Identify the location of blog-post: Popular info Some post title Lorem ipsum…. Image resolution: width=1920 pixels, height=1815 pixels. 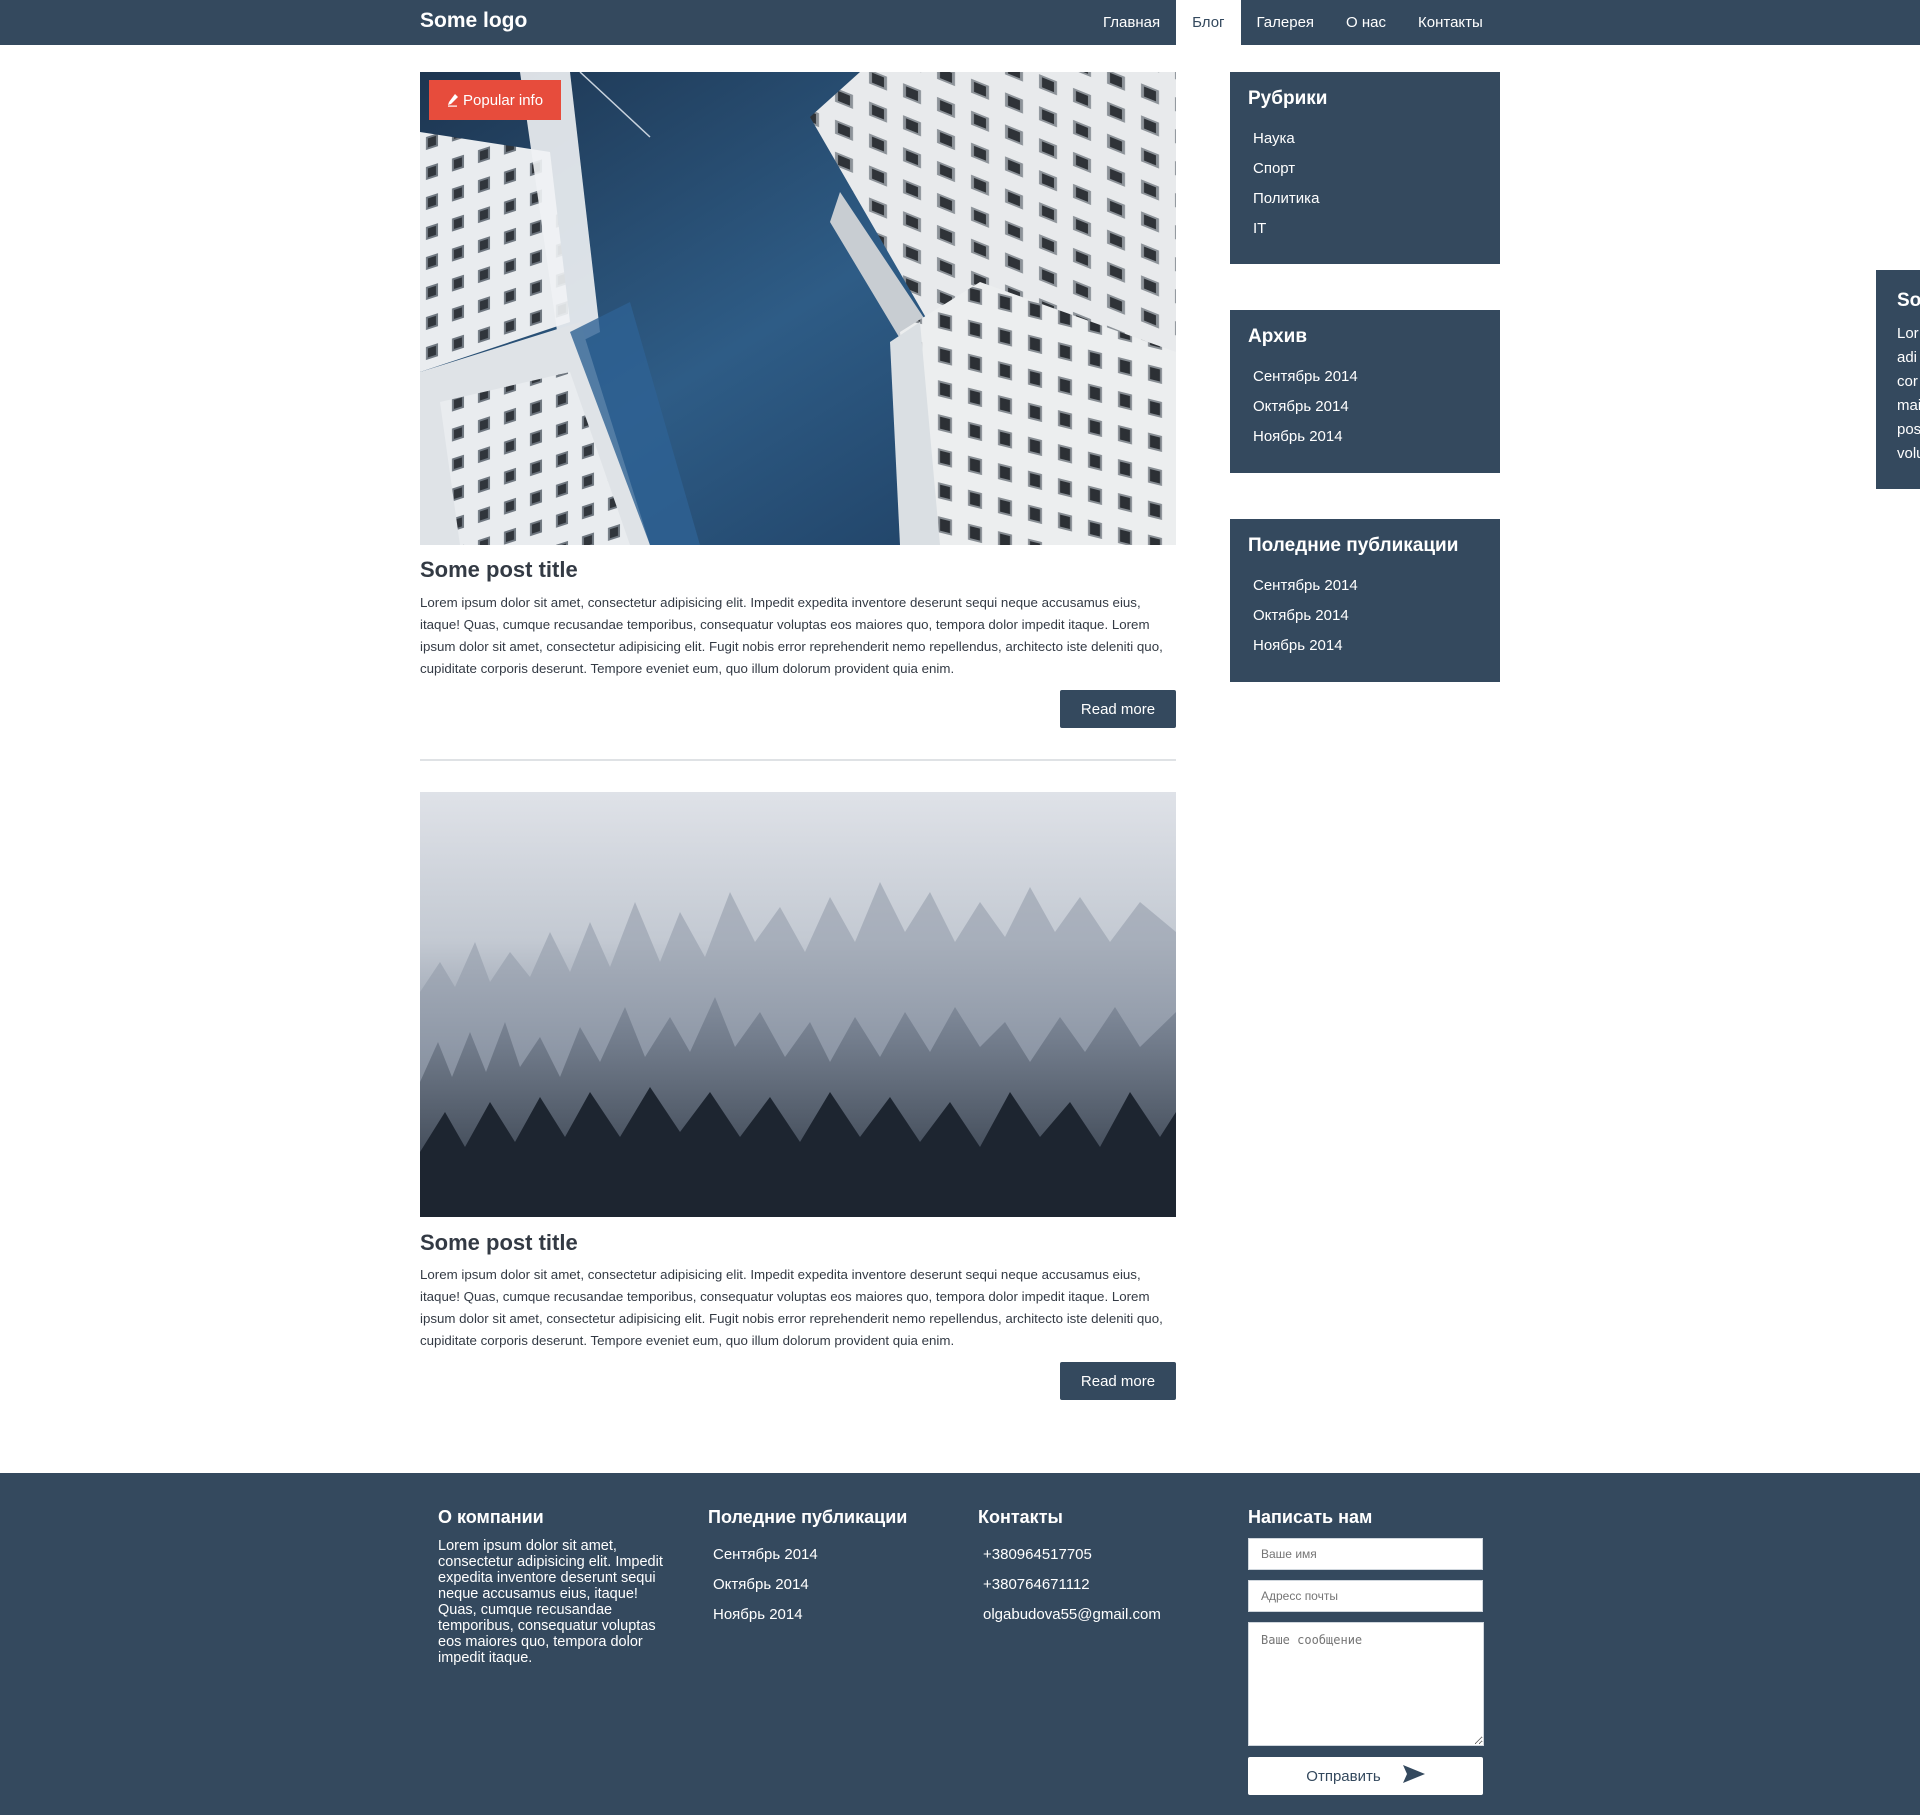
(798, 401).